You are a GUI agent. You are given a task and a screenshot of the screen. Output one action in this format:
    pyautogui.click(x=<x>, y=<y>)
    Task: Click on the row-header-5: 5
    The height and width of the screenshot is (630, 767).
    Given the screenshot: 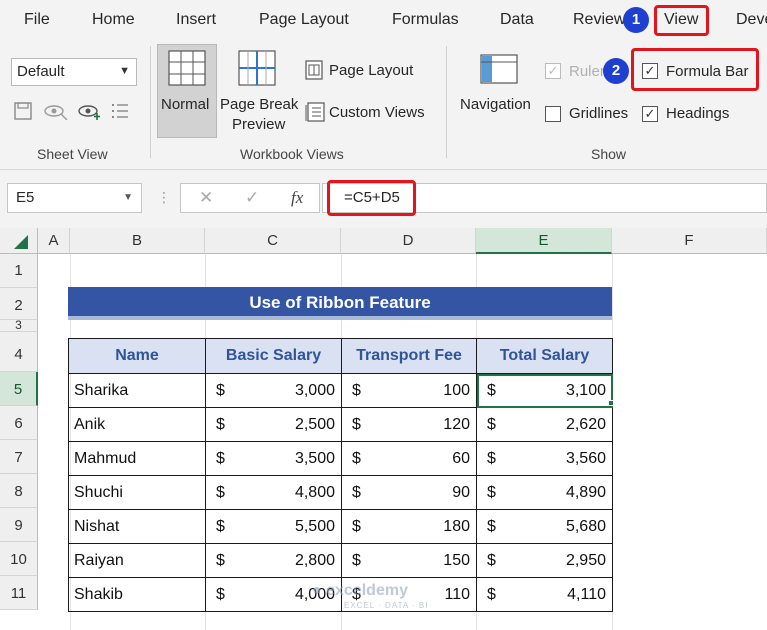 What is the action you would take?
    pyautogui.click(x=19, y=389)
    